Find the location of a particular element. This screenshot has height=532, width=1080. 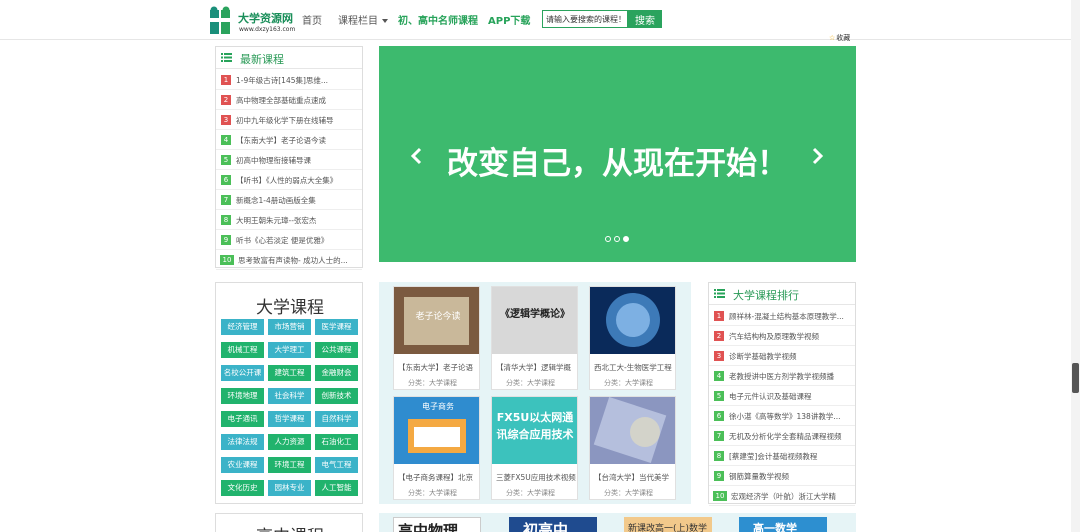

course-card: 初高中 is located at coordinates (553, 524).